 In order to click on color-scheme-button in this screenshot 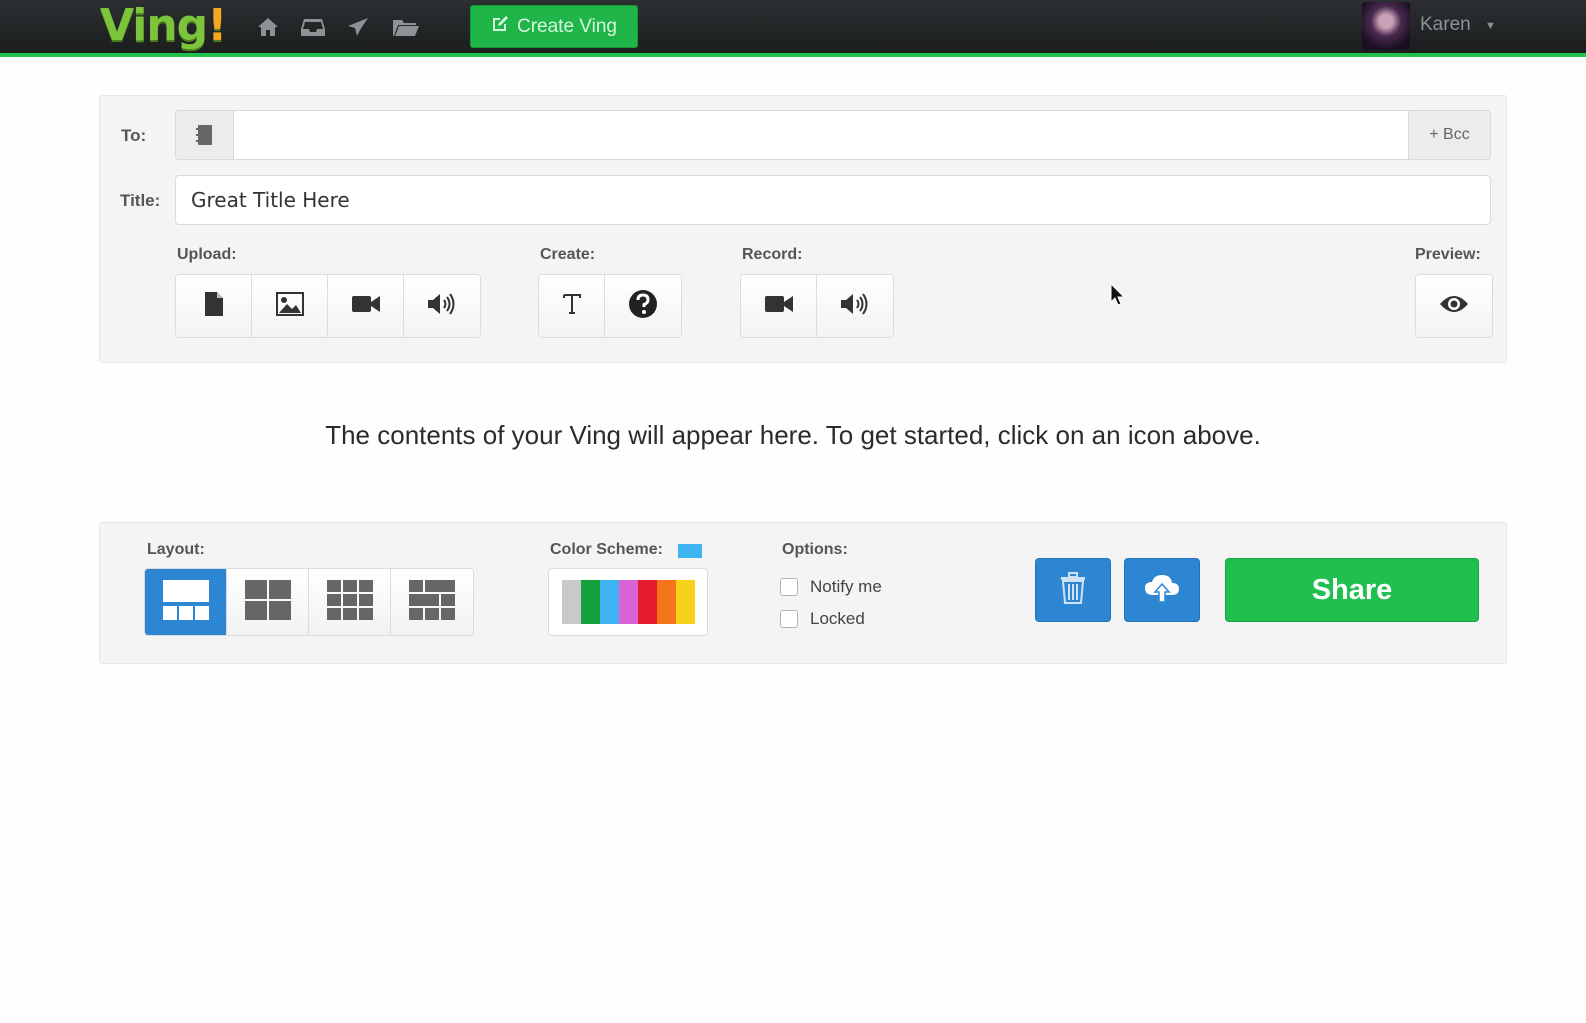, I will do `click(628, 602)`.